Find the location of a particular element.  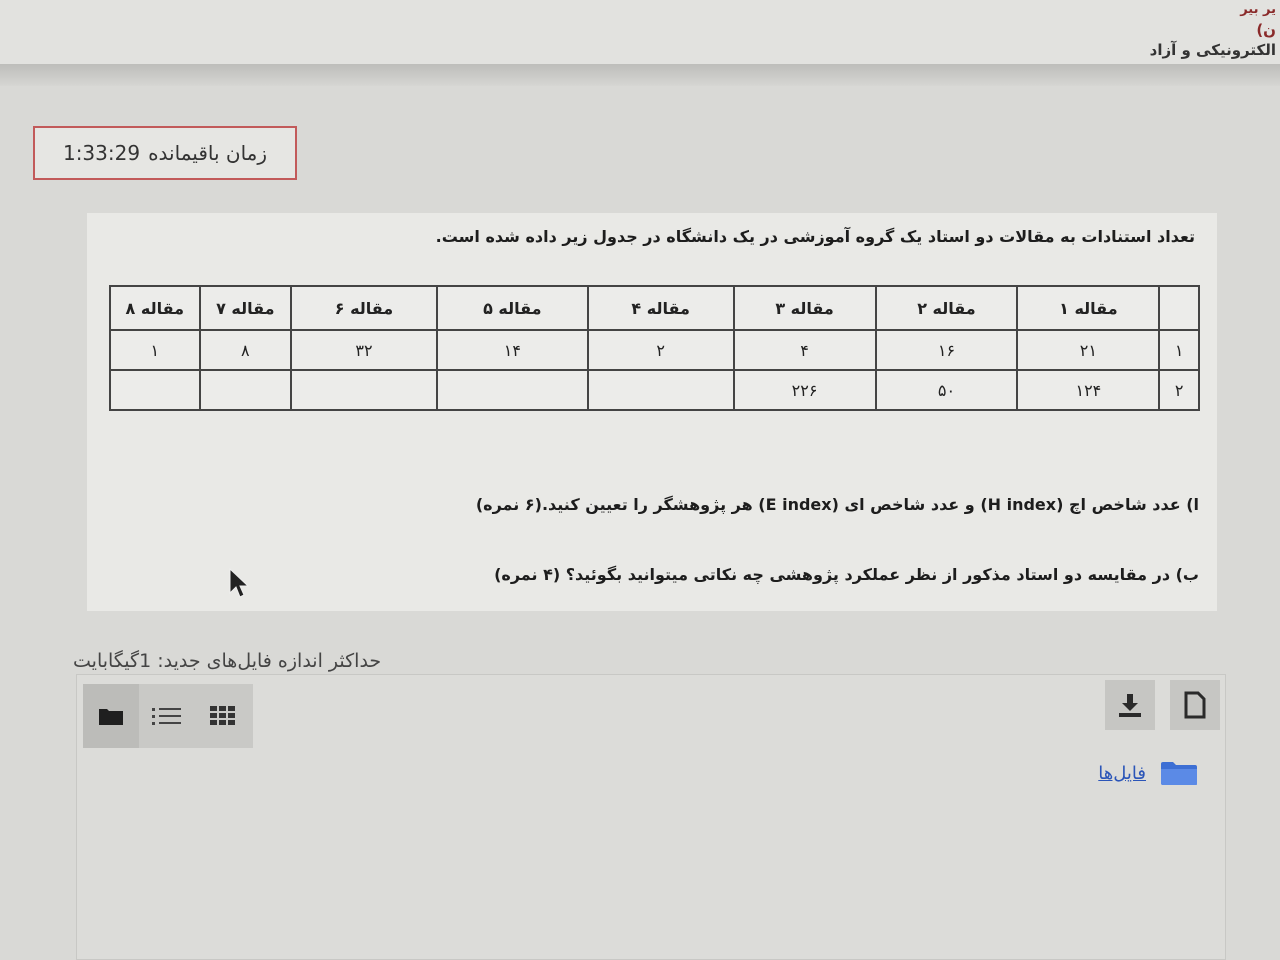

table-header-cell is located at coordinates (1179, 308).